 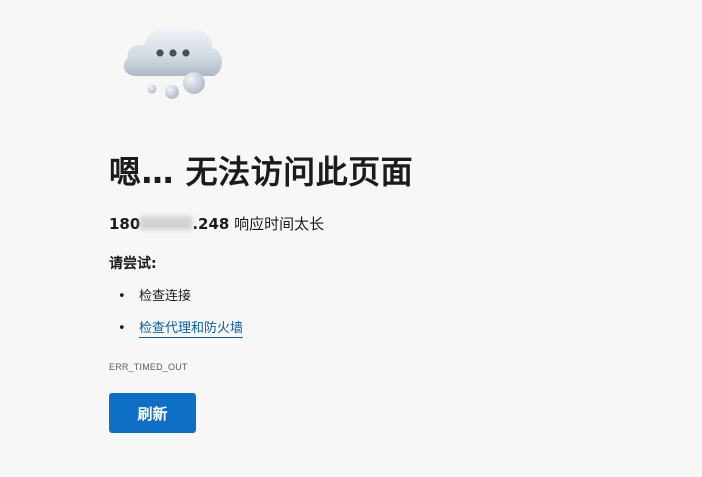 I want to click on host-address-start: 180, so click(x=125, y=224).